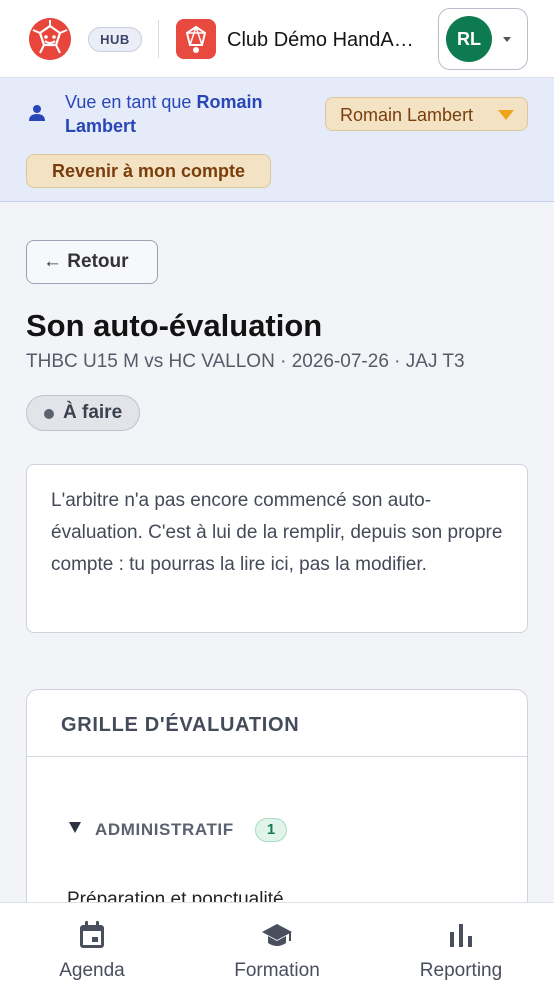 The height and width of the screenshot is (994, 554). I want to click on section-count-badge: 1, so click(271, 830).